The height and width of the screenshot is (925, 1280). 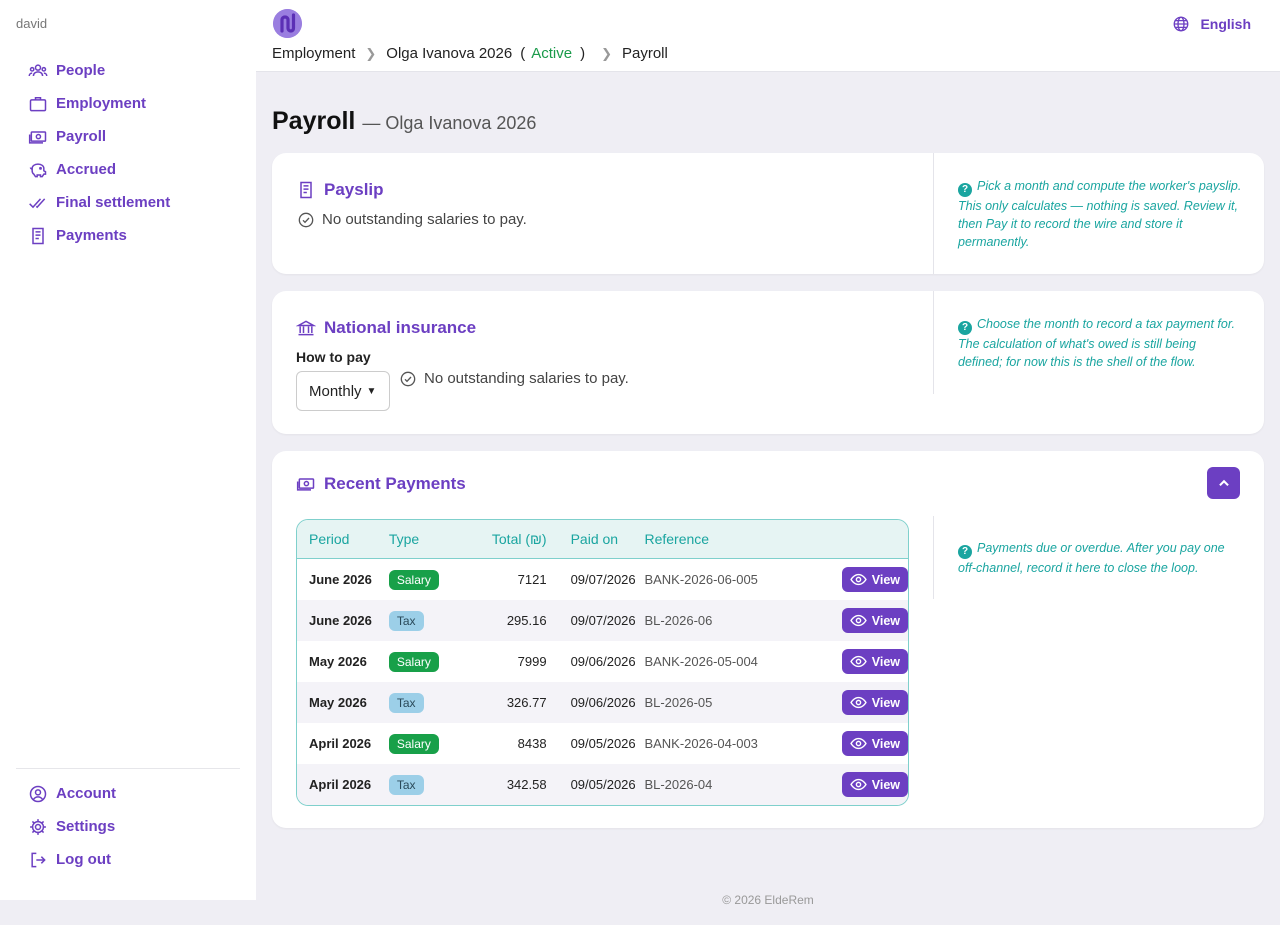 What do you see at coordinates (354, 189) in the screenshot?
I see `payslip-title-text: Payslip` at bounding box center [354, 189].